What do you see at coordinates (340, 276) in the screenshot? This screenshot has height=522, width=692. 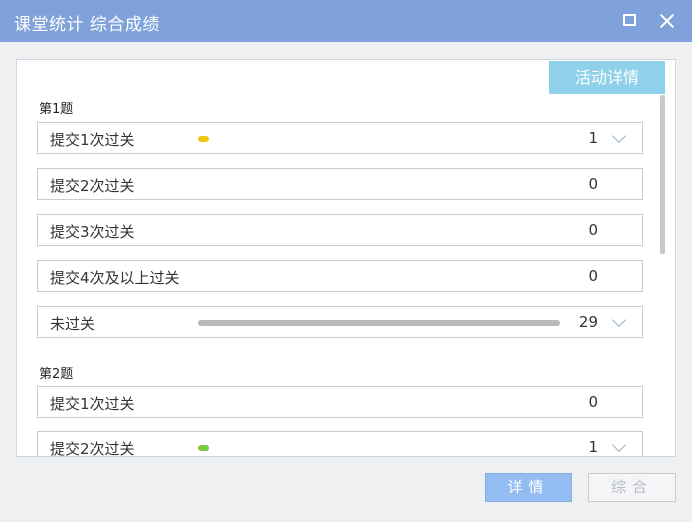 I see `q1-row-pass-4plus: 提交4次及以上过关 0` at bounding box center [340, 276].